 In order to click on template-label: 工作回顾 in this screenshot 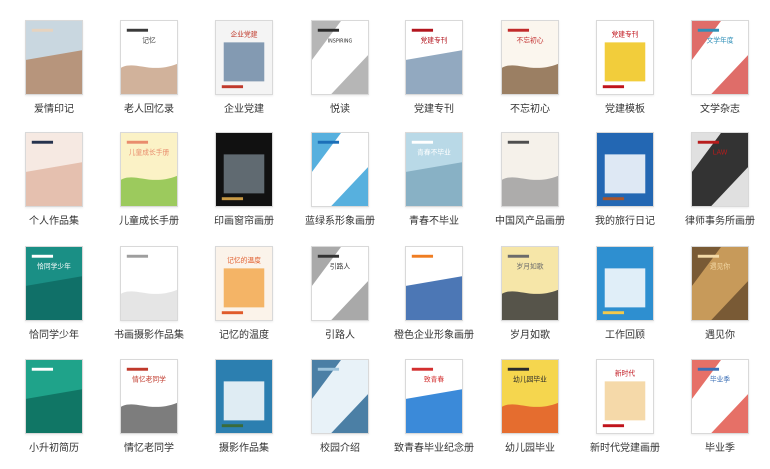, I will do `click(625, 333)`.